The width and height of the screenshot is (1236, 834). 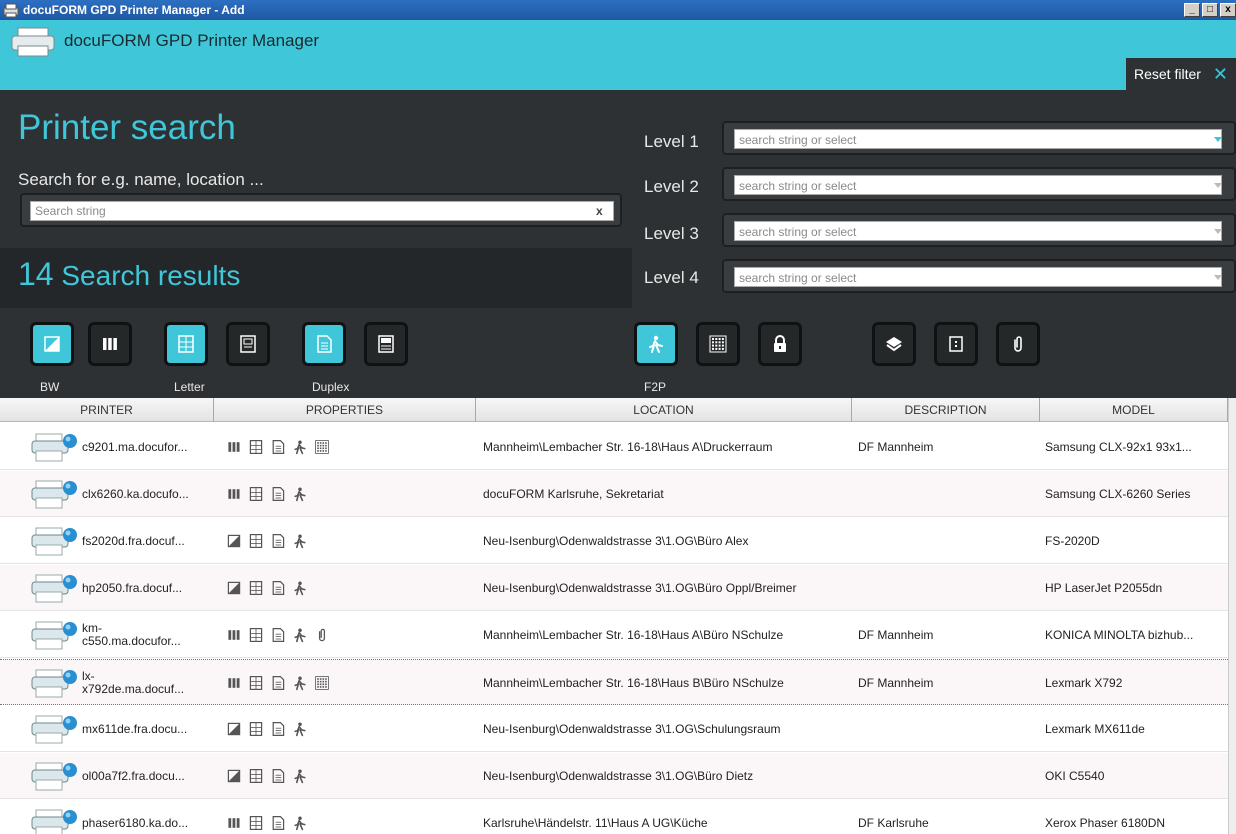 What do you see at coordinates (345, 410) in the screenshot?
I see `column-properties: PROPERTIES` at bounding box center [345, 410].